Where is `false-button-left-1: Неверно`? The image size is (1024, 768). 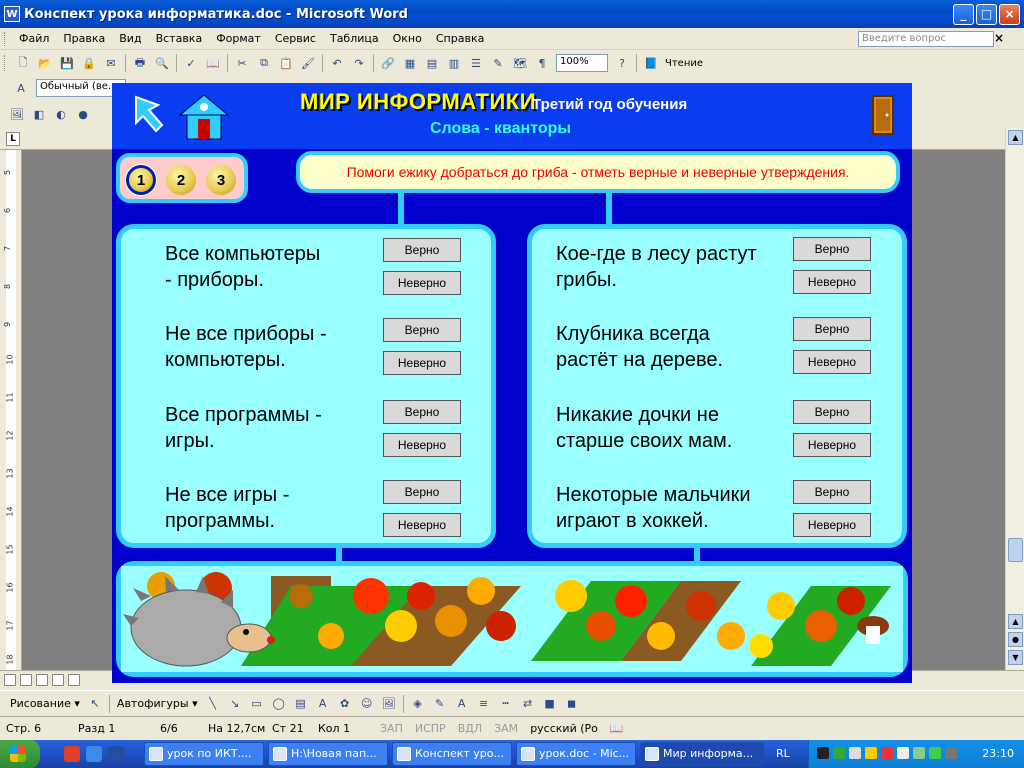
false-button-left-1: Неверно is located at coordinates (422, 283).